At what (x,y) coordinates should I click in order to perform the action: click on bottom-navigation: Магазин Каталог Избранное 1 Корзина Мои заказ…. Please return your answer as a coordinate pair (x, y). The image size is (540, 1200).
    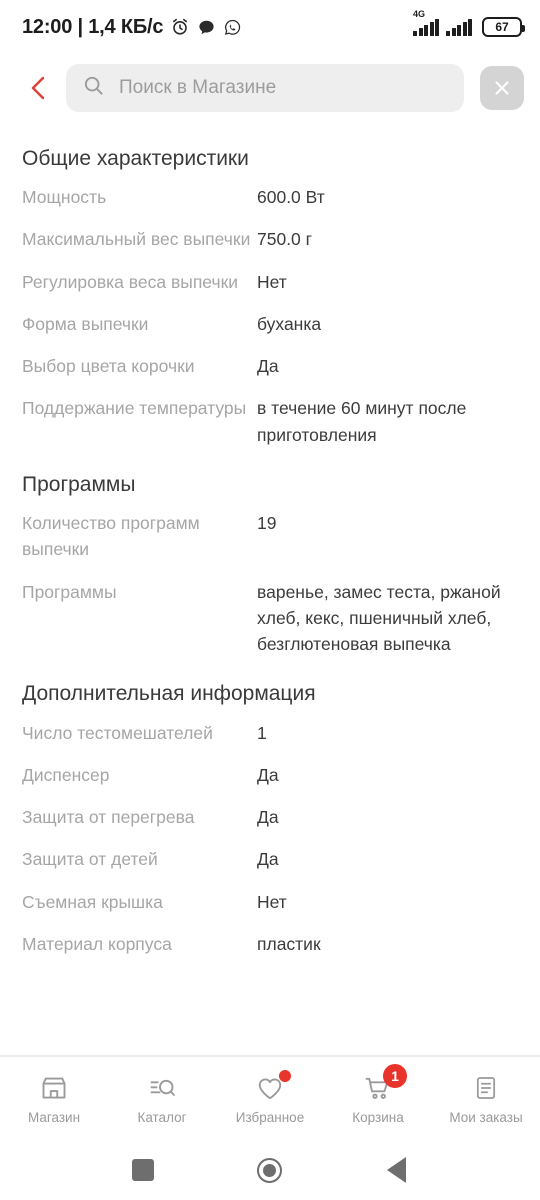
    Looking at the image, I should click on (270, 1098).